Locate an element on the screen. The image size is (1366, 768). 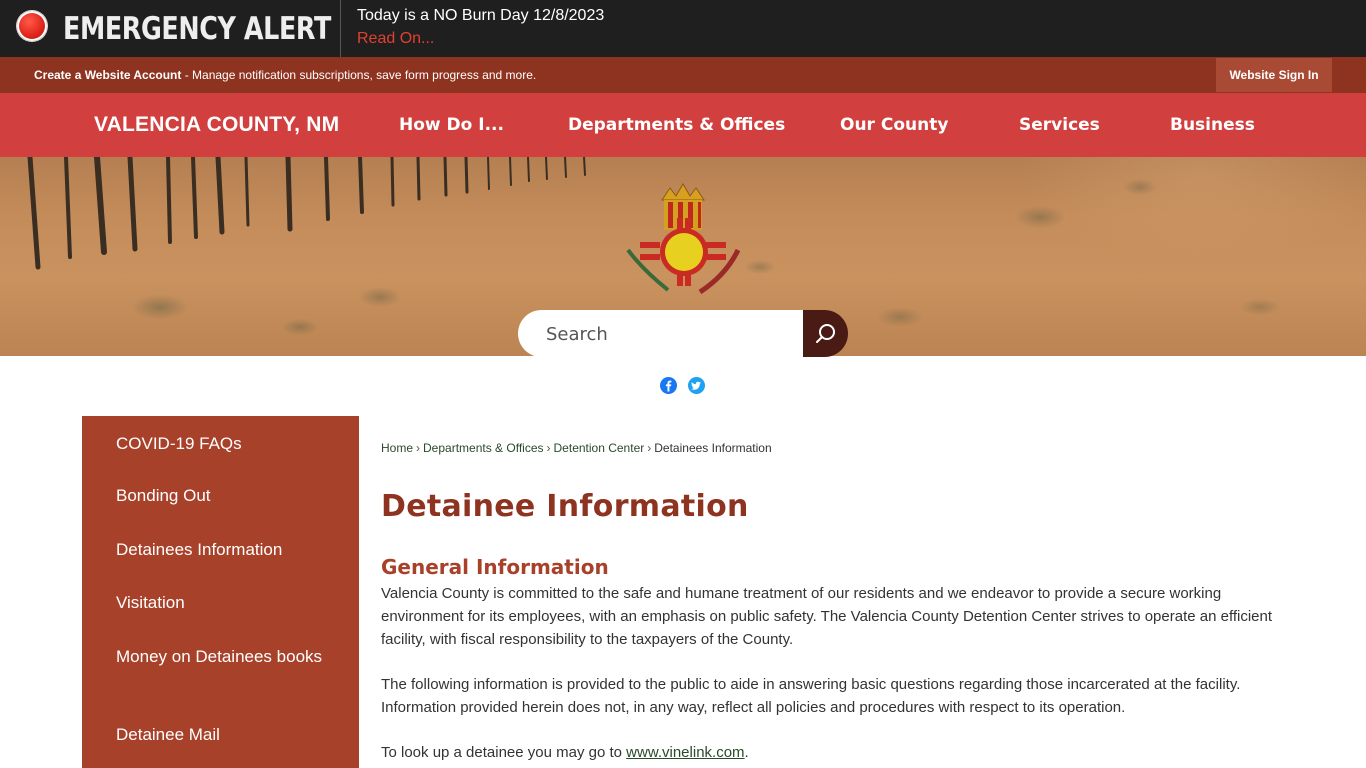
search-field-container is located at coordinates (661, 334).